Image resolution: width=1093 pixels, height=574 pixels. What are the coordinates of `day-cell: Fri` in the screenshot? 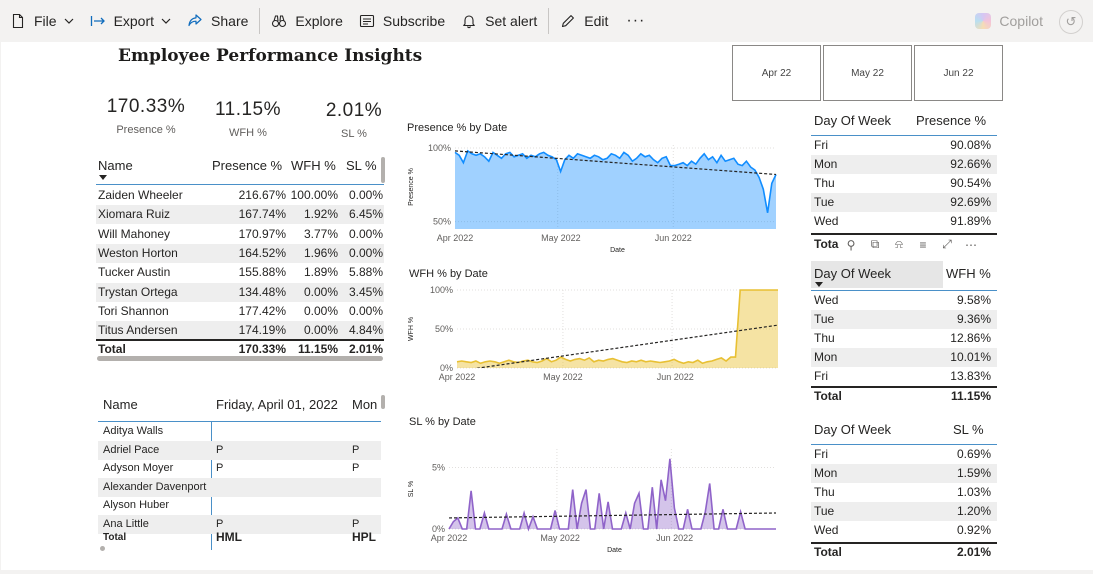 It's located at (821, 376).